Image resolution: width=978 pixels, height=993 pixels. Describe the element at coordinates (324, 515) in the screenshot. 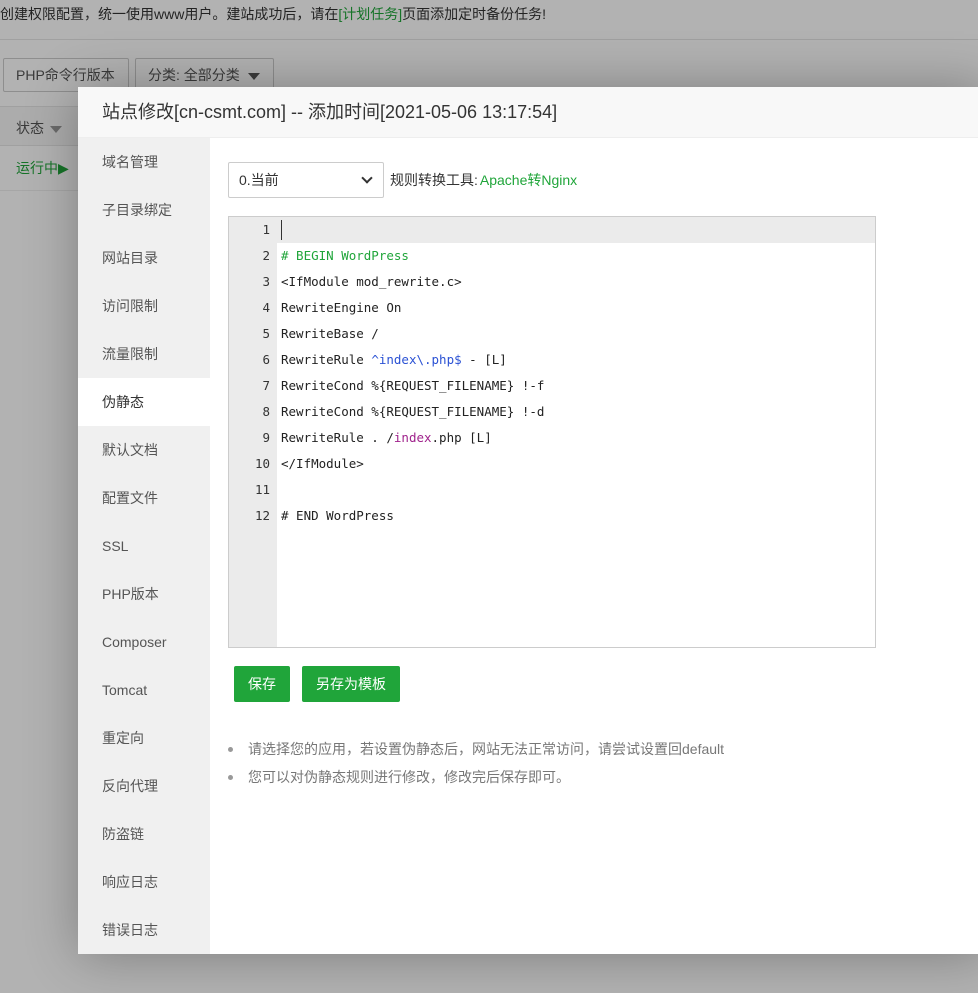

I see `code-line: 12 # END WordPress` at that location.